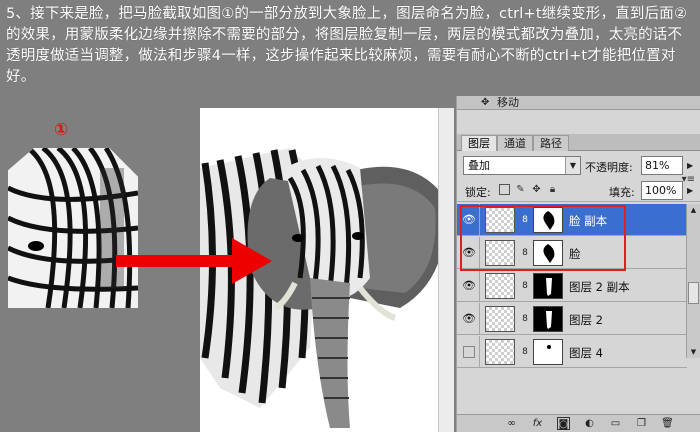  What do you see at coordinates (609, 167) in the screenshot?
I see `opacity-label: 不透明度:` at bounding box center [609, 167].